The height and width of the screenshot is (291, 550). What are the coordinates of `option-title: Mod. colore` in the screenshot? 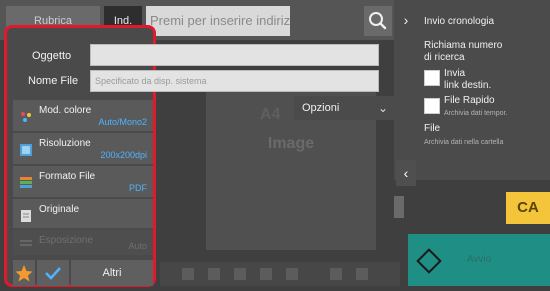 It's located at (65, 110).